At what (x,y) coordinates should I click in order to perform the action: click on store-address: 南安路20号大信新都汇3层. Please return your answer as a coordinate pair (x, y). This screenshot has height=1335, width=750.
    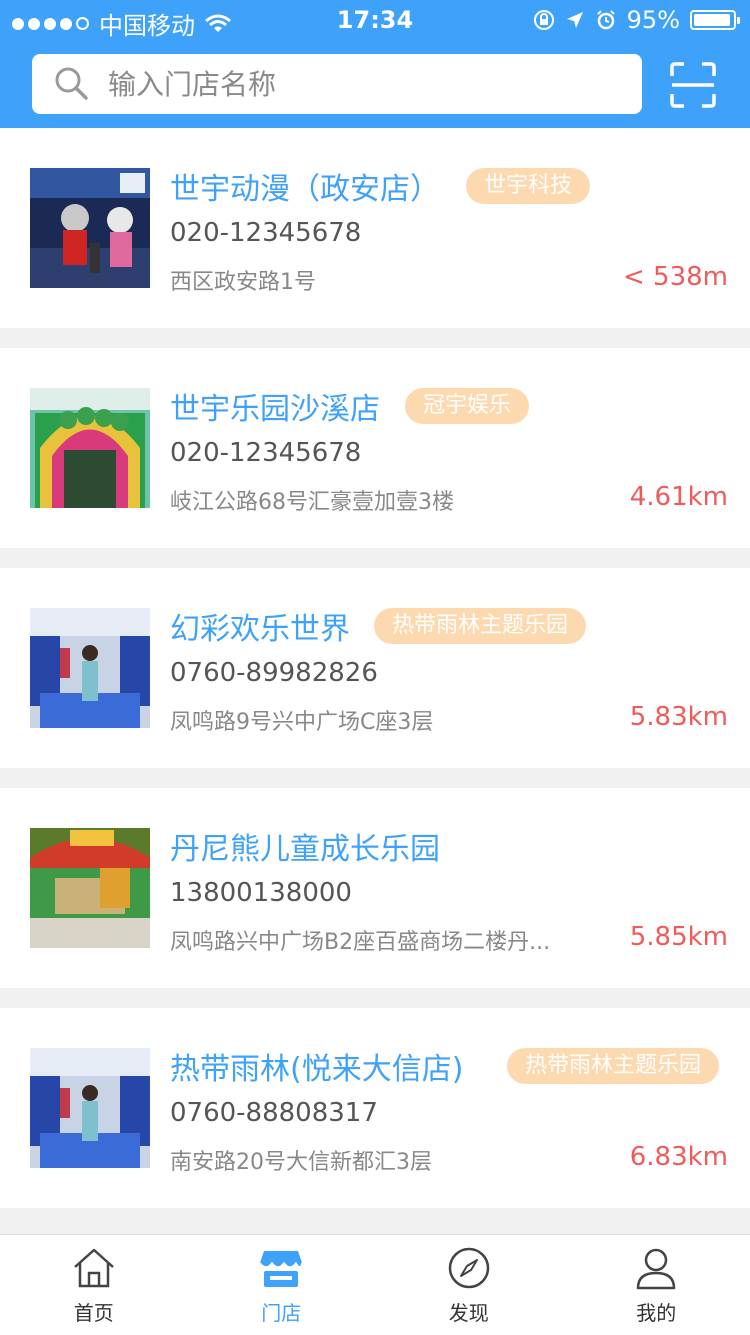
    Looking at the image, I should click on (301, 1160).